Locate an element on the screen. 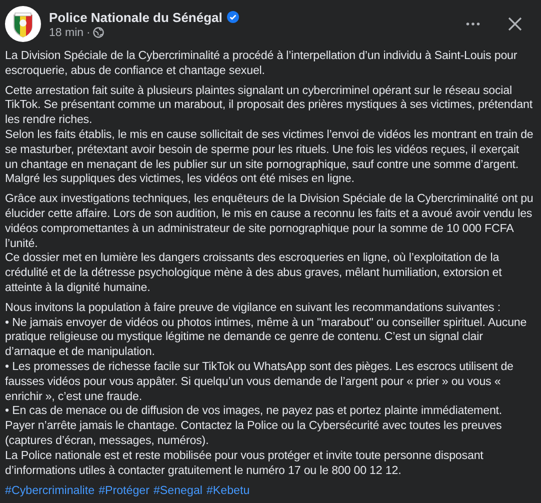  post-text: Cette arrestation fait suite à plusieurs plaintes signalant un cybercriminel opérant sur le réseau social TikTok. Se présentant comme un marabout, il proposait des prières mystiques à ses victimes, prétendant les rendre riches. is located at coordinates (269, 106).